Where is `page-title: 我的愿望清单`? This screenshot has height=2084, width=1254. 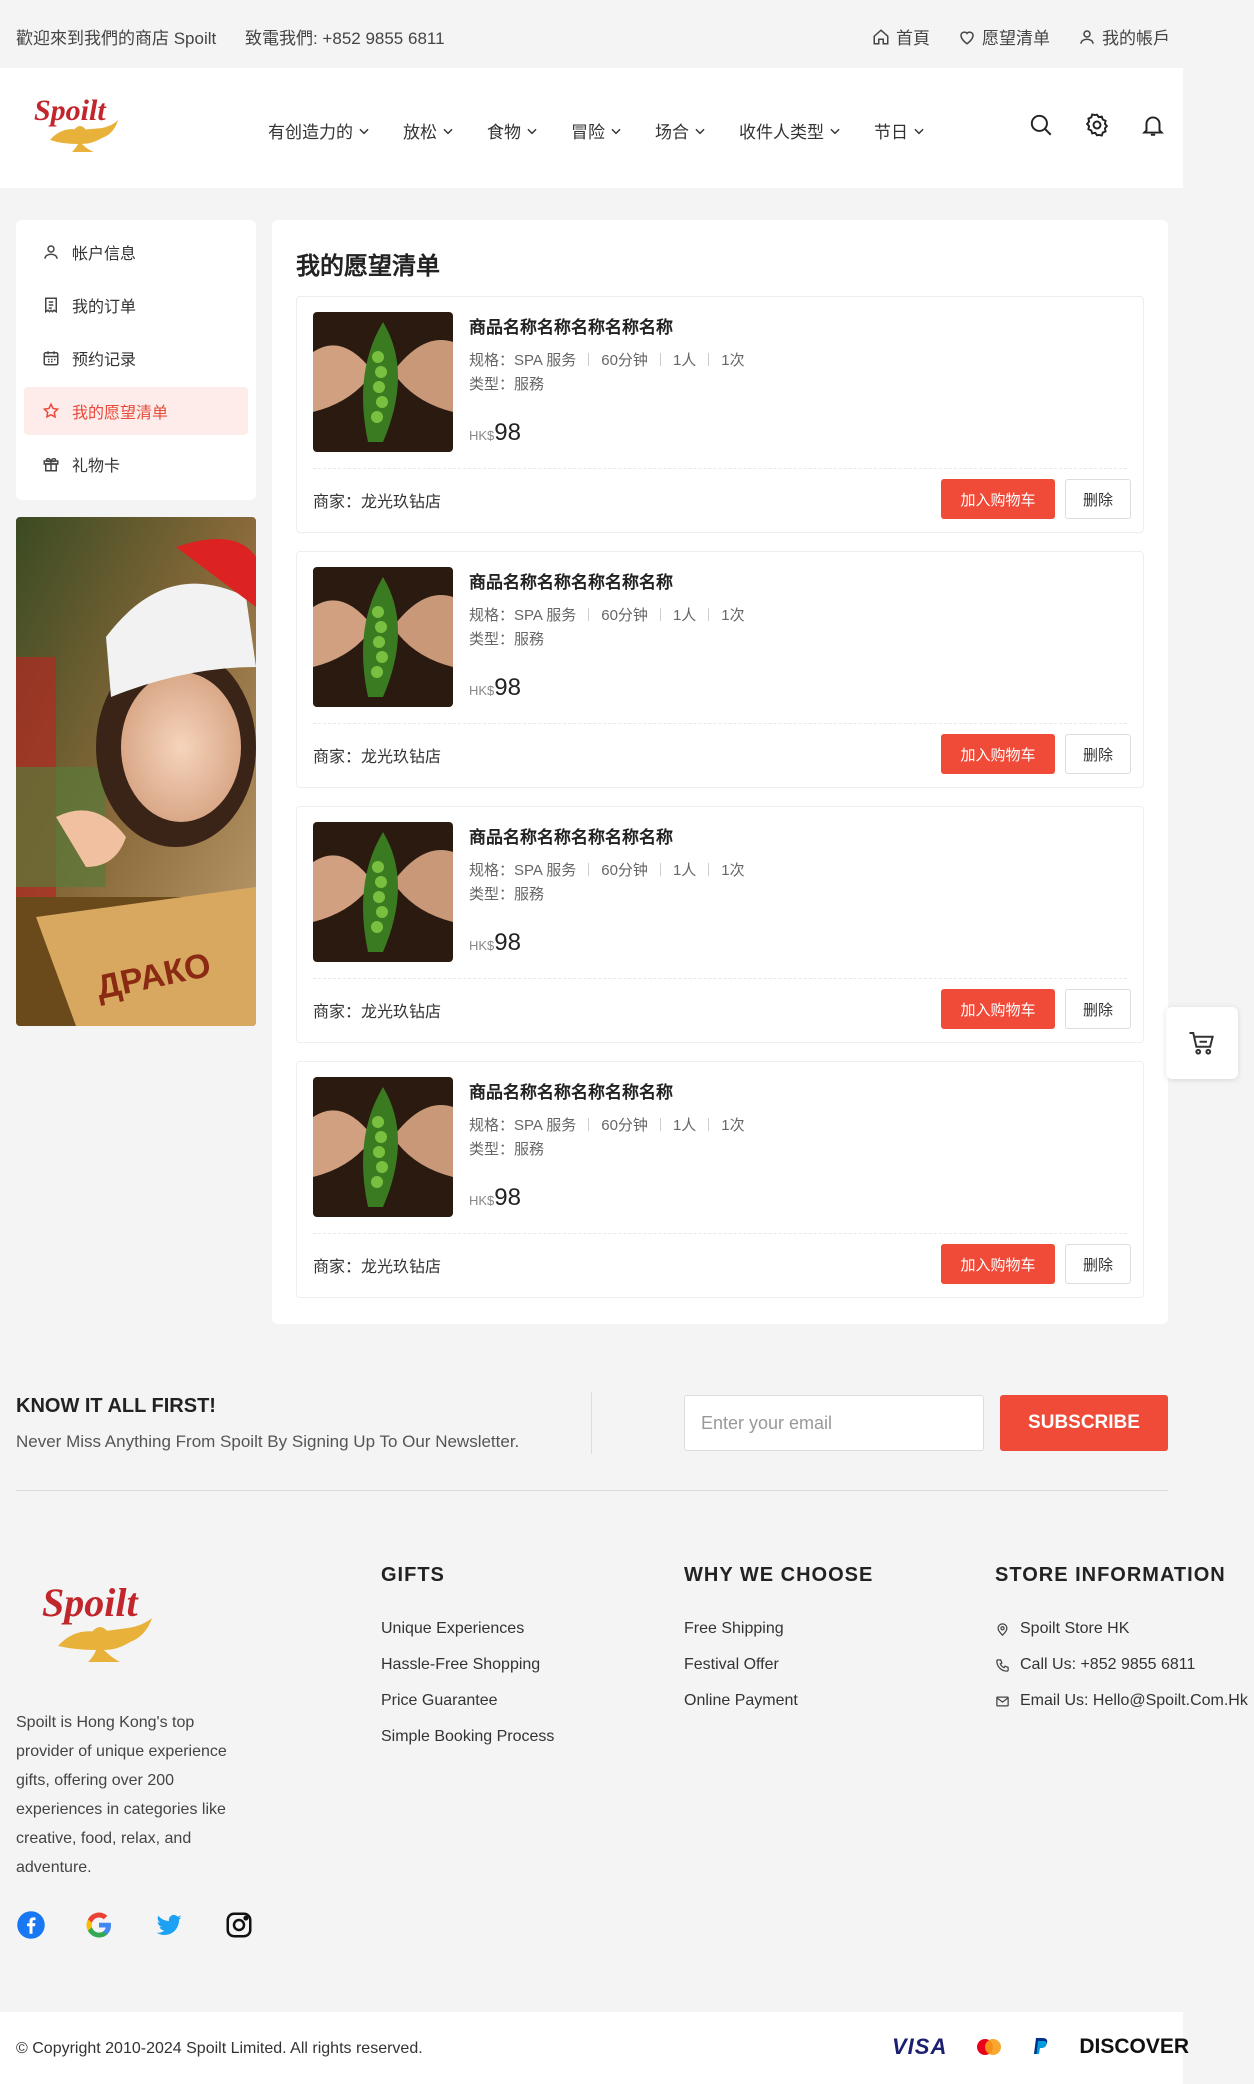 page-title: 我的愿望清单 is located at coordinates (368, 266).